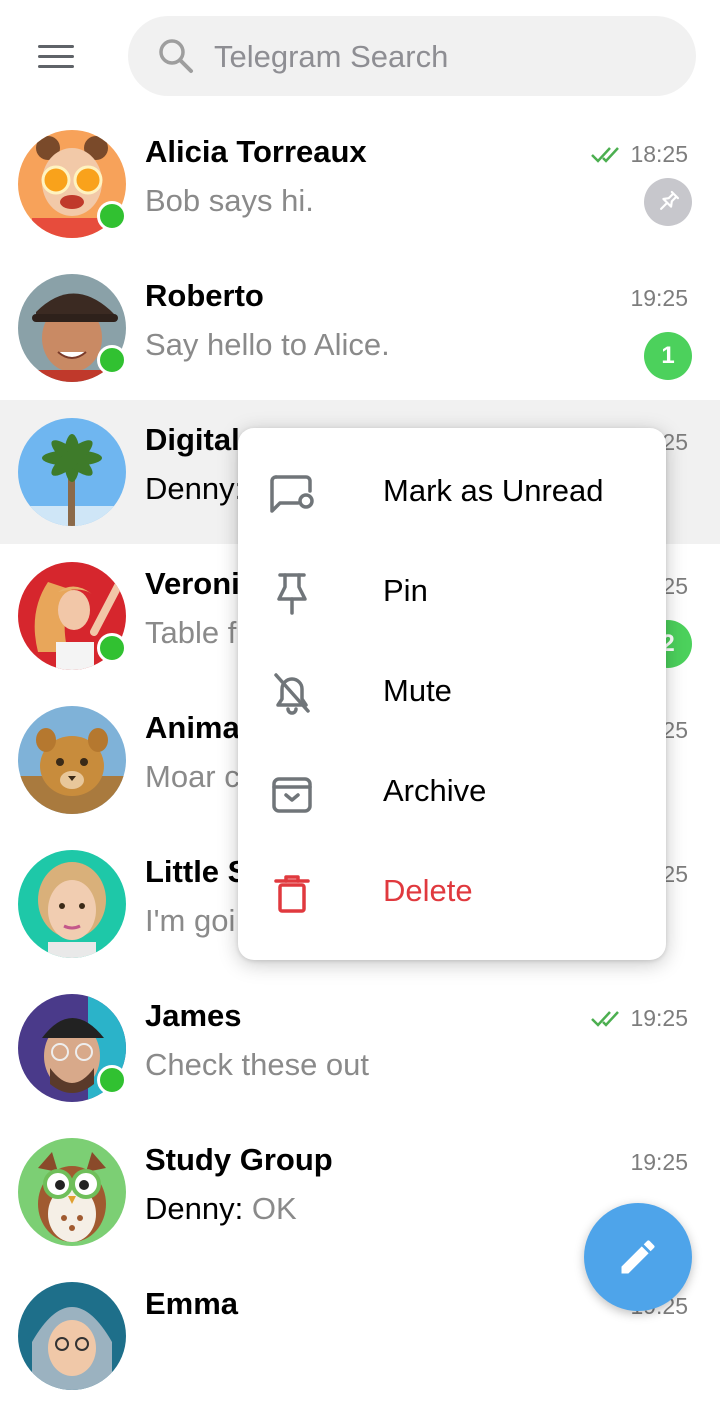 Image resolution: width=720 pixels, height=1408 pixels. What do you see at coordinates (192, 1303) in the screenshot?
I see `chat-name: Emma` at bounding box center [192, 1303].